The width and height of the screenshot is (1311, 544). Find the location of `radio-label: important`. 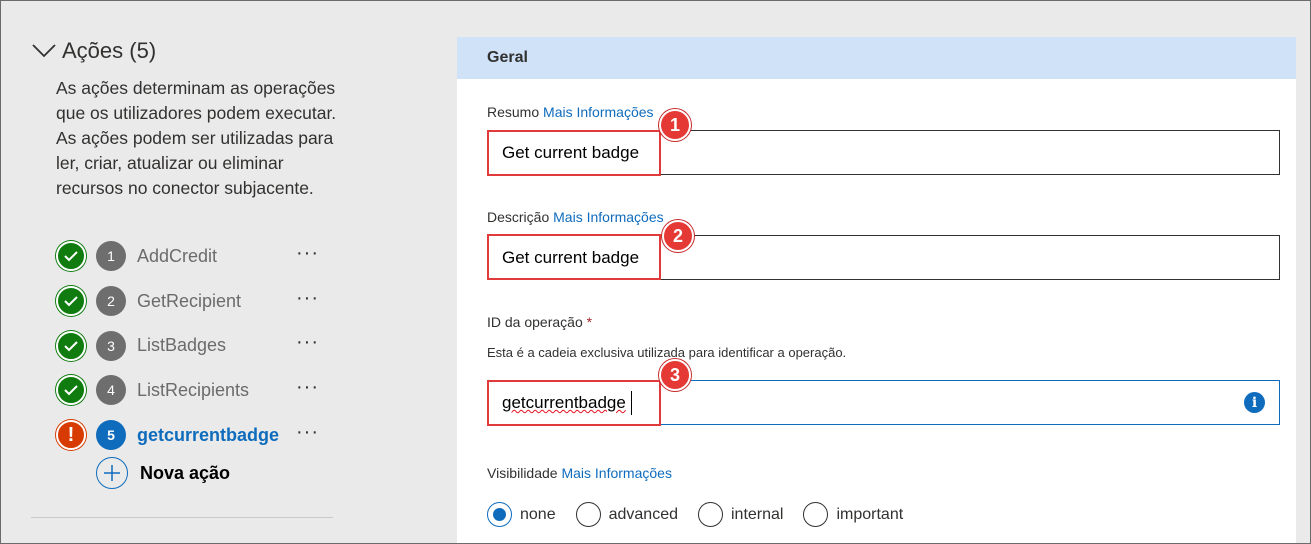

radio-label: important is located at coordinates (870, 514).